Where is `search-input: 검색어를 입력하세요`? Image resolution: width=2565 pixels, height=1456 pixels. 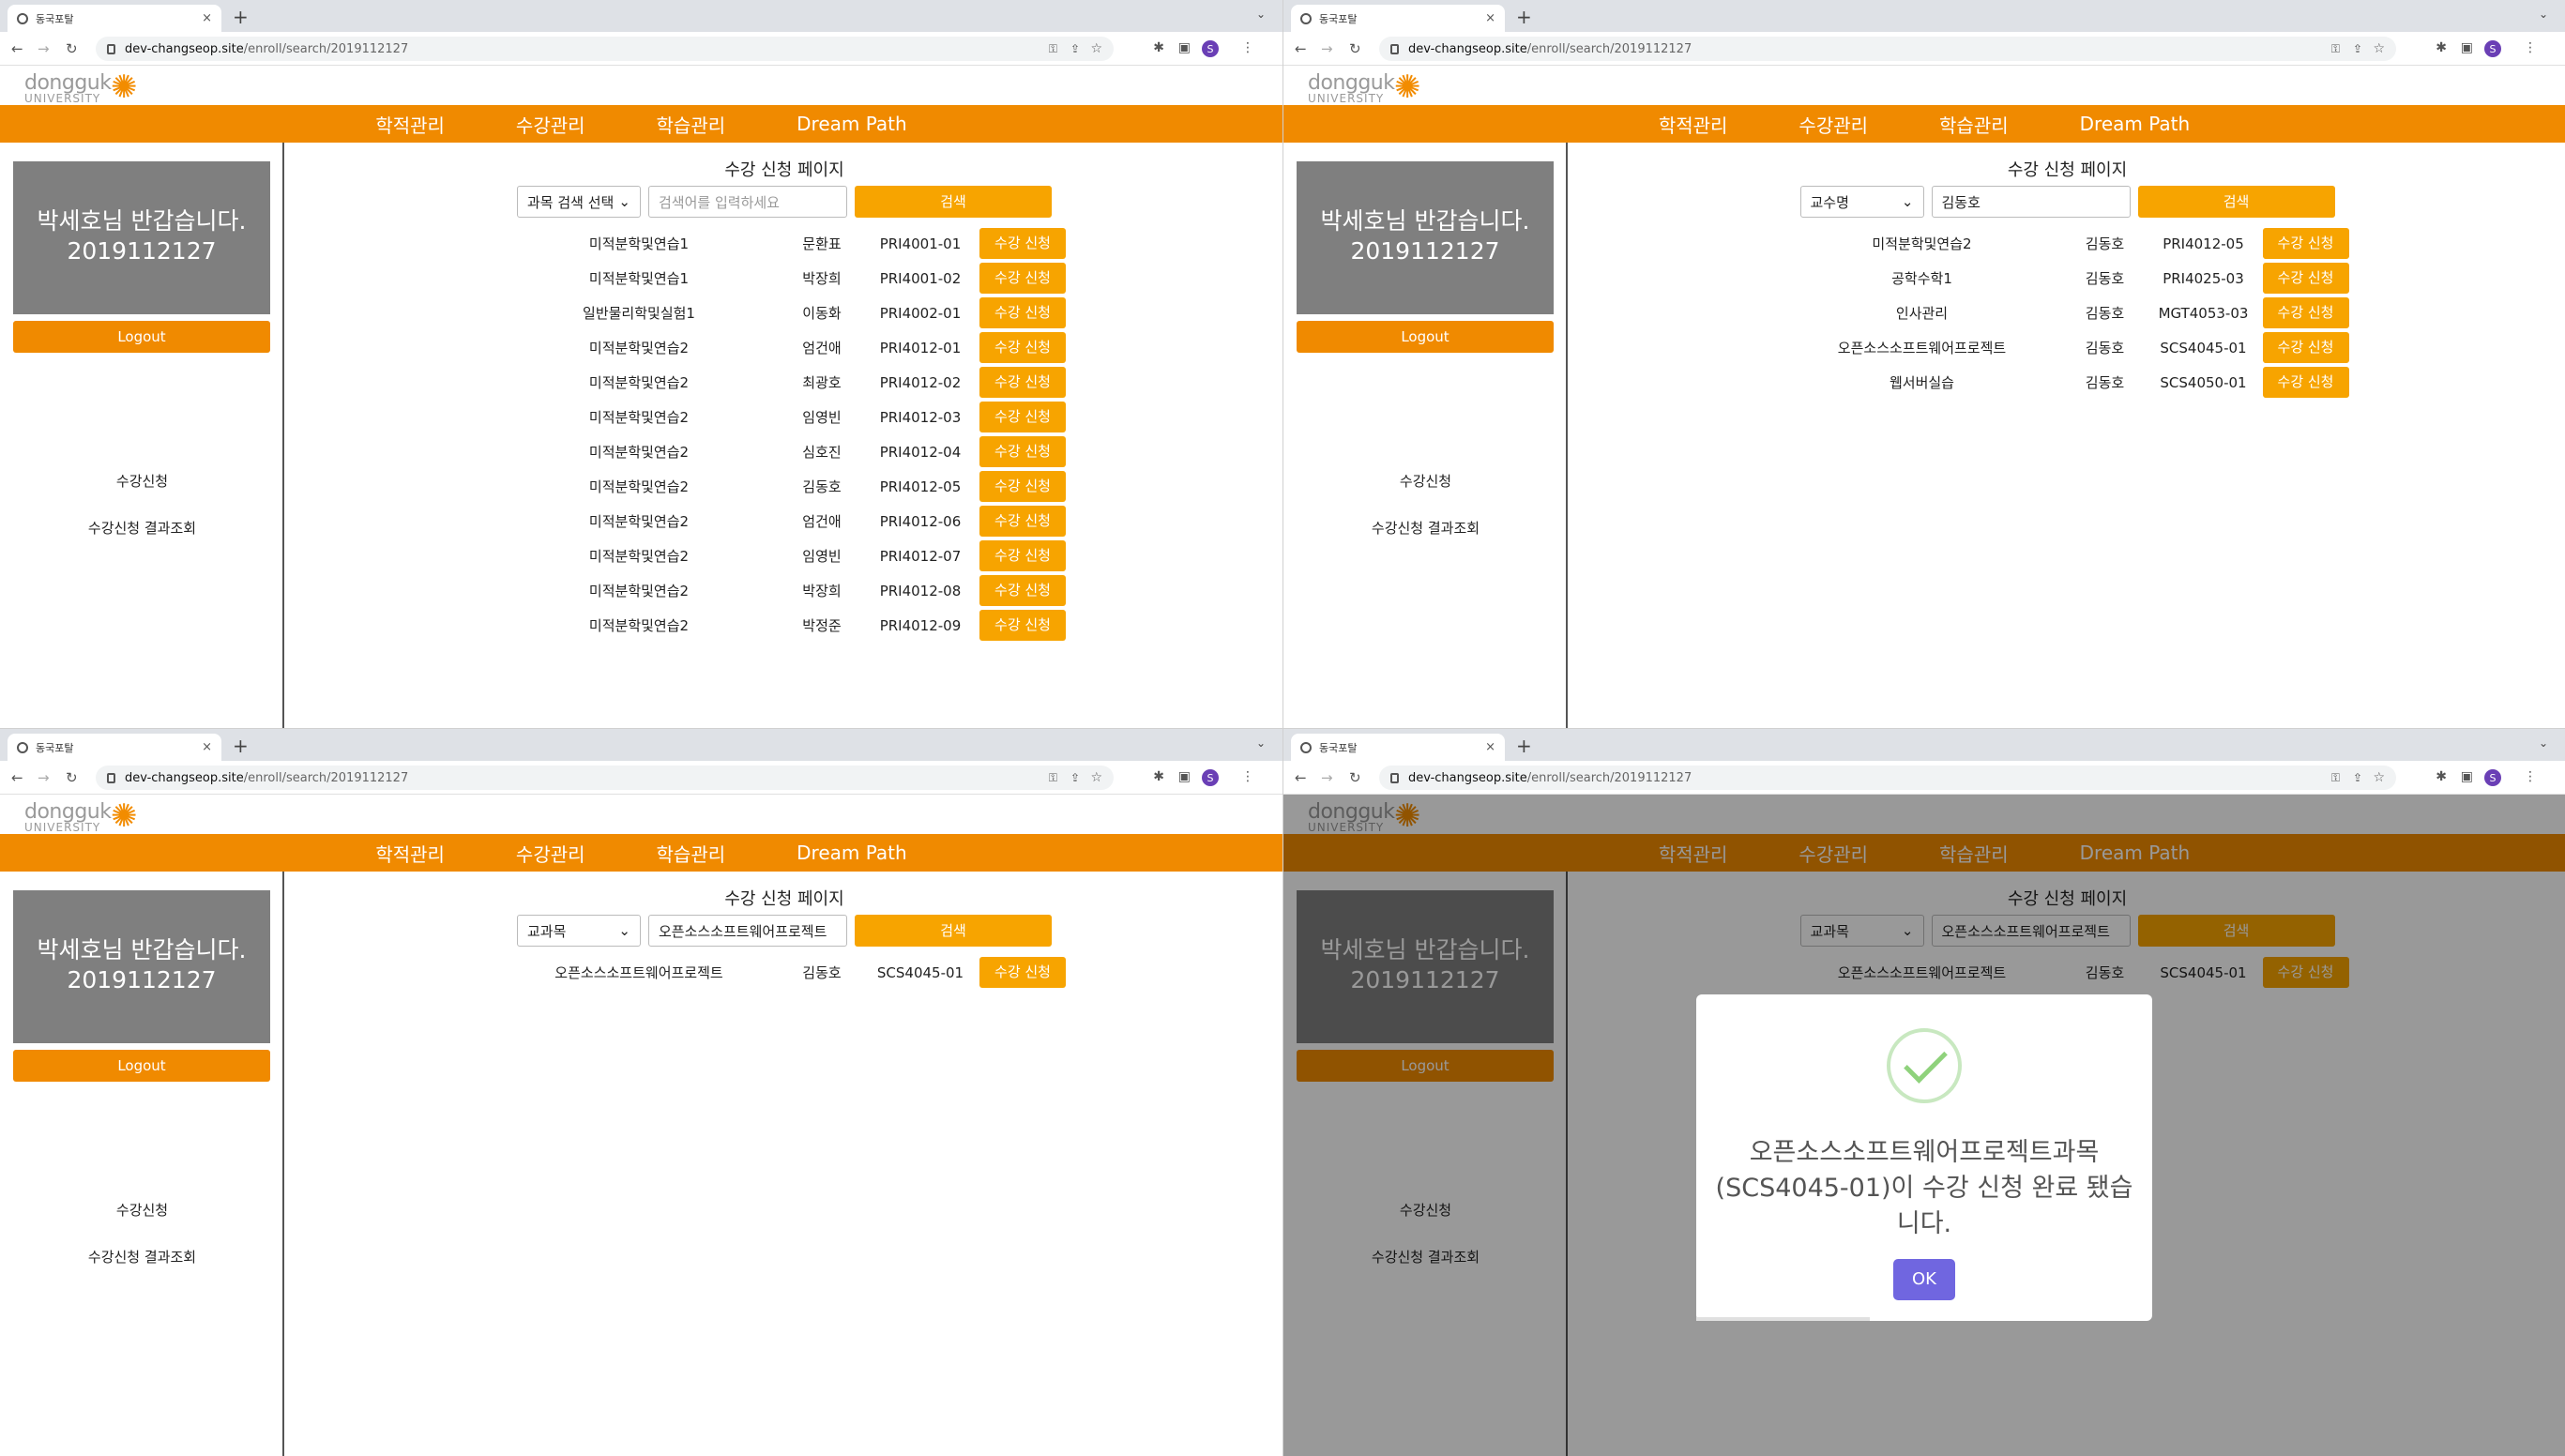
search-input: 검색어를 입력하세요 is located at coordinates (747, 202).